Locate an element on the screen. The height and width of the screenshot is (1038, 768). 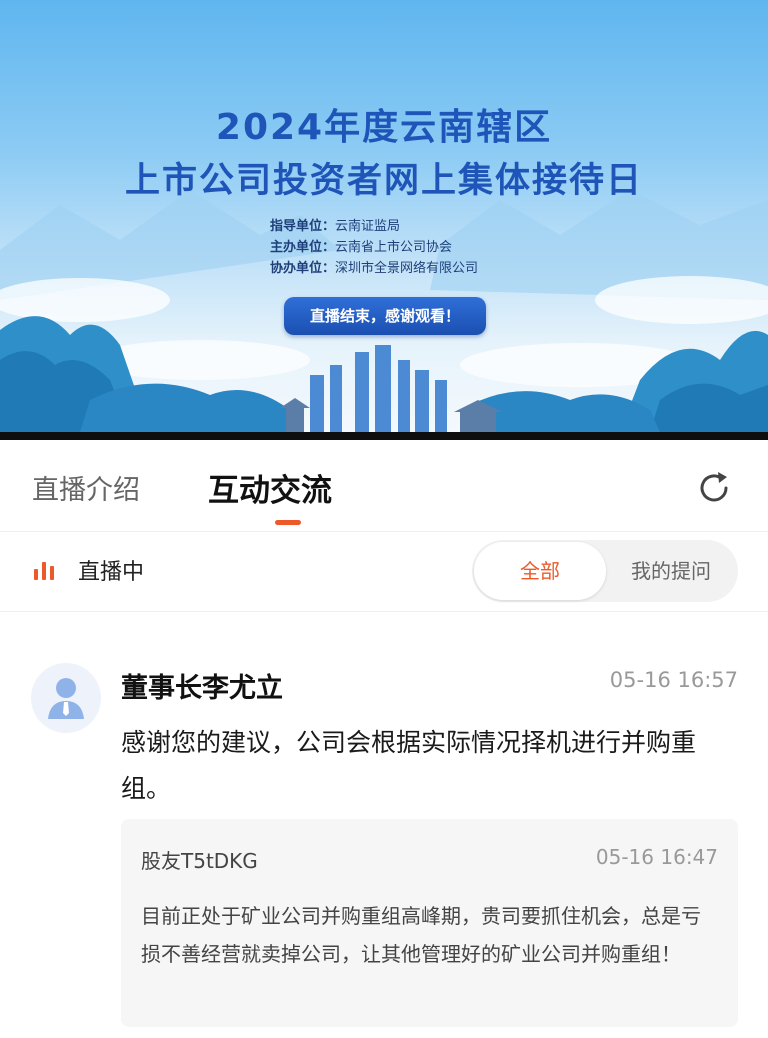
organizer-key: 主办单位： is located at coordinates (303, 247).